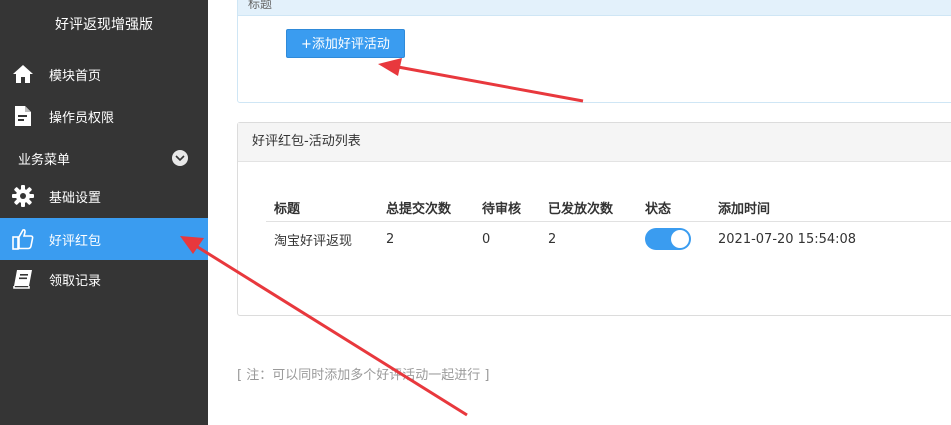 This screenshot has height=425, width=951. I want to click on cell-pending-review: 0, so click(486, 239).